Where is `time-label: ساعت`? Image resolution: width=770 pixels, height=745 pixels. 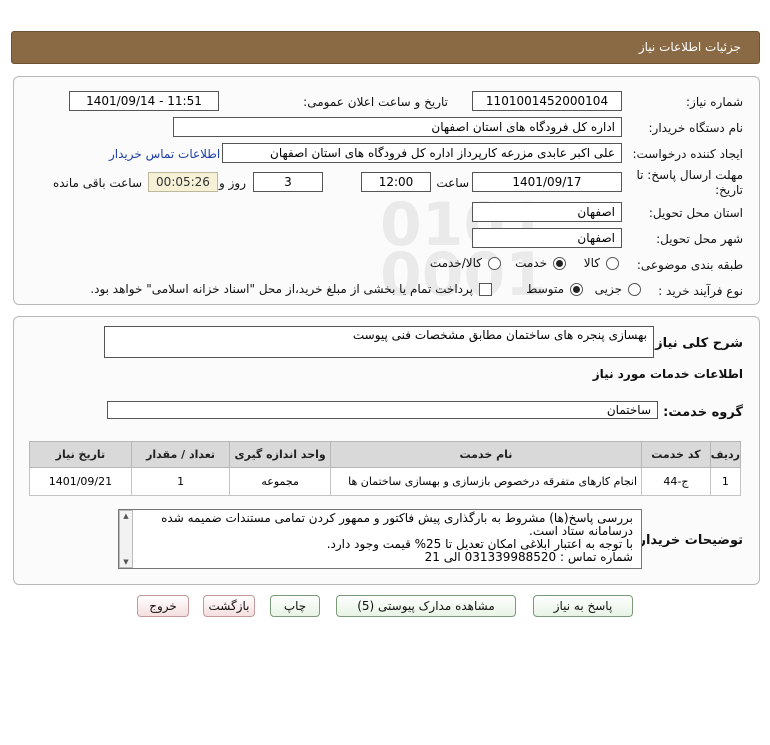
time-label: ساعت is located at coordinates (452, 183).